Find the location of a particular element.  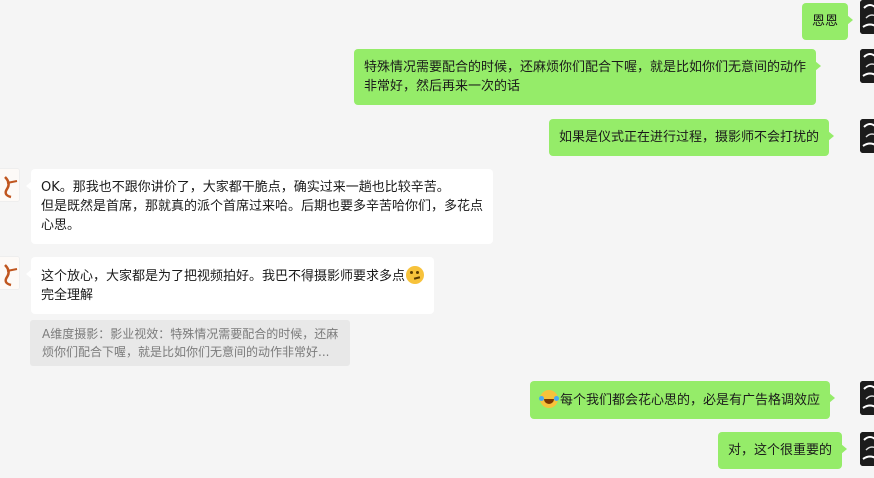

message-text-line: 但是既然是首席，那就真的派个首席过来哈。后期也要多辛苦哈你们，多花点 is located at coordinates (262, 206).